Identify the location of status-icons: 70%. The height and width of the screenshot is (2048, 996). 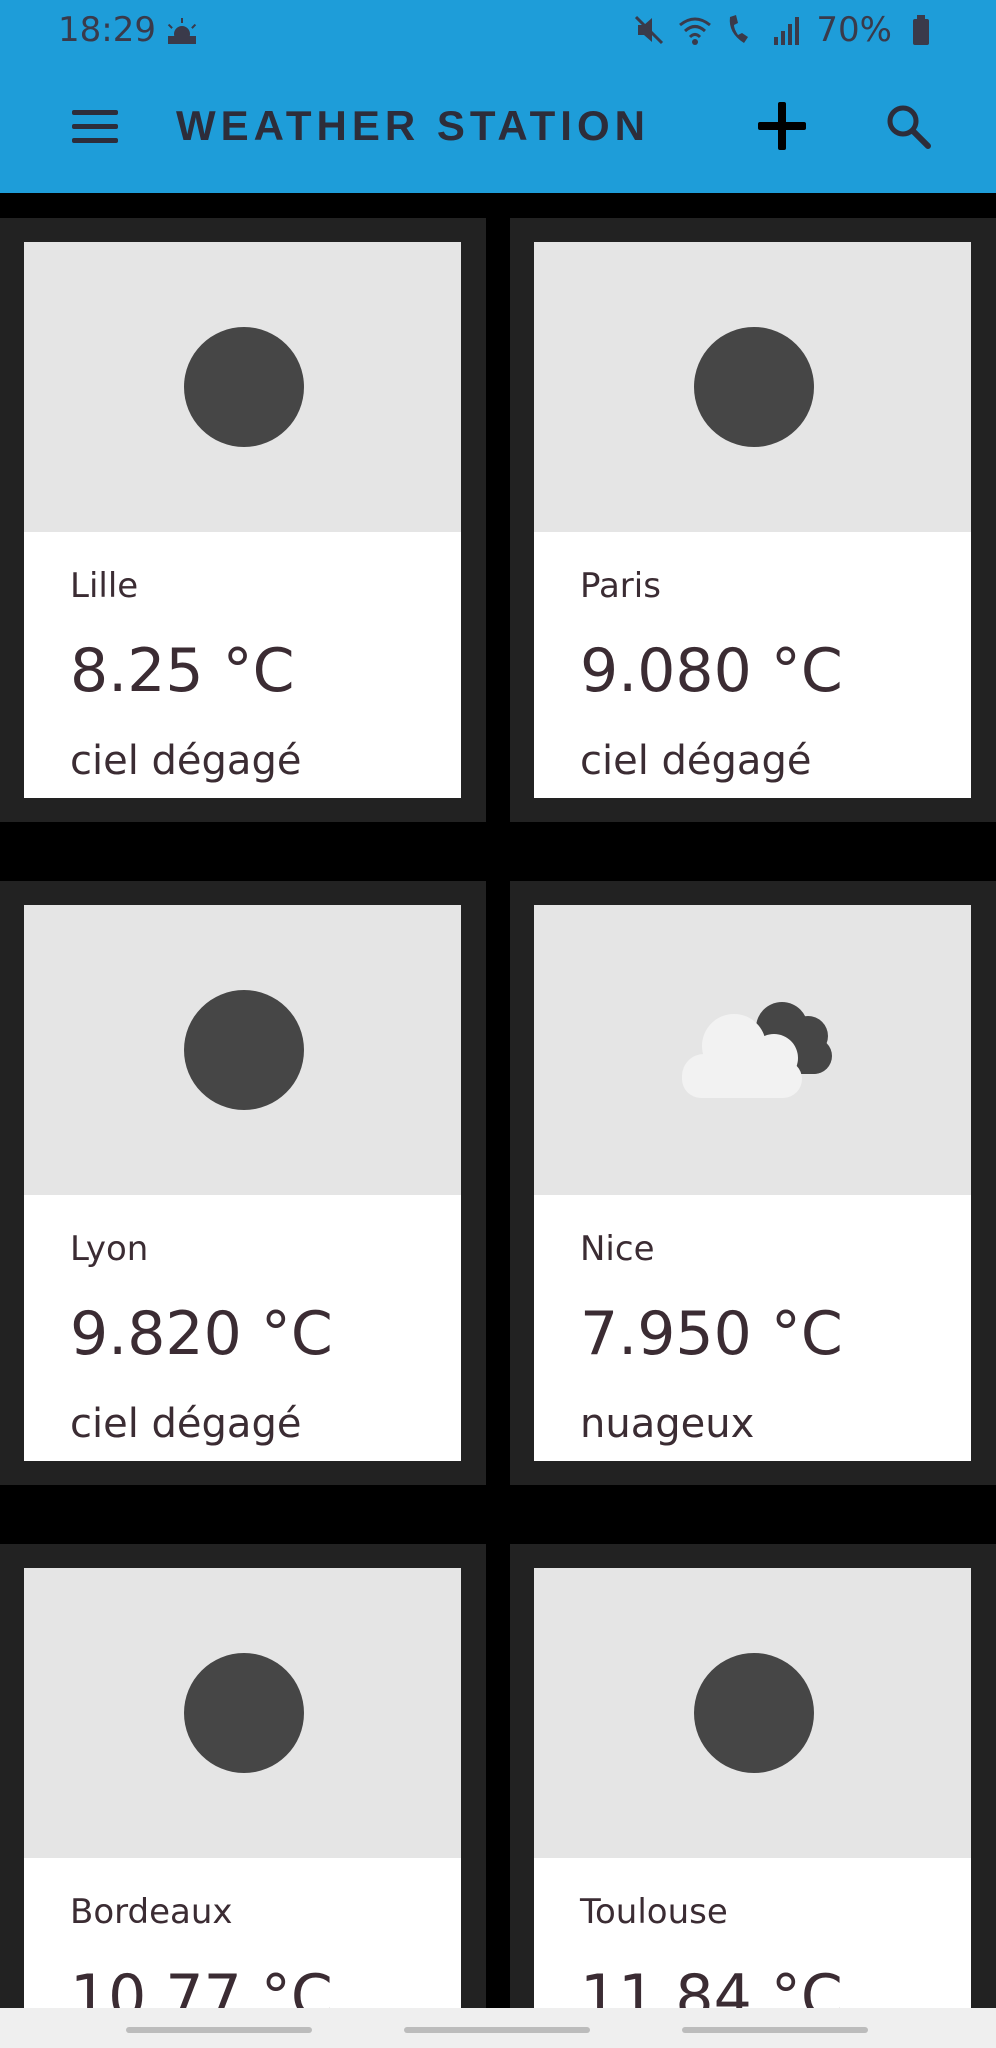
(785, 30).